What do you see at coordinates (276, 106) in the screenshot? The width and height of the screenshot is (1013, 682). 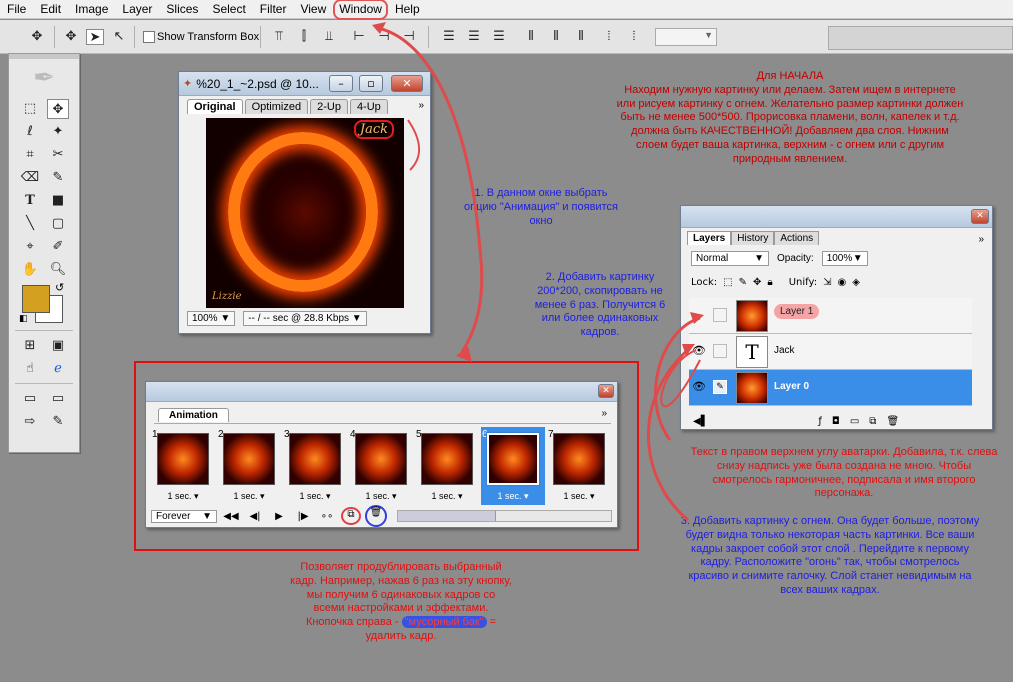 I see `tab-optimized: Optimized` at bounding box center [276, 106].